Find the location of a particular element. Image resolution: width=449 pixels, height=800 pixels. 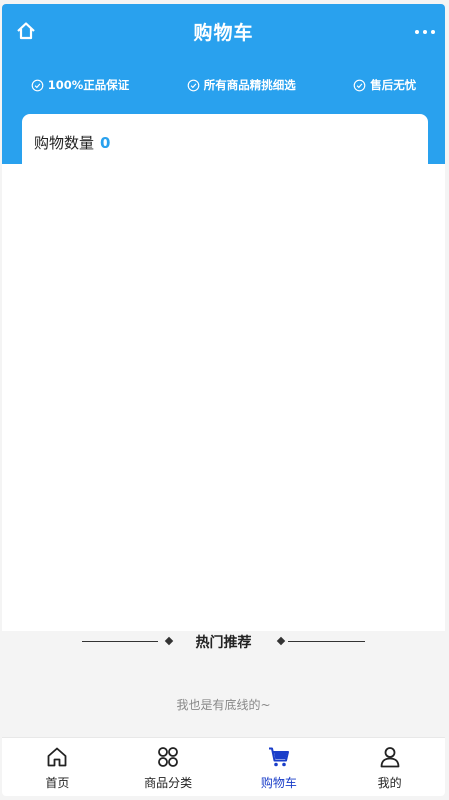

category-icon is located at coordinates (168, 757).